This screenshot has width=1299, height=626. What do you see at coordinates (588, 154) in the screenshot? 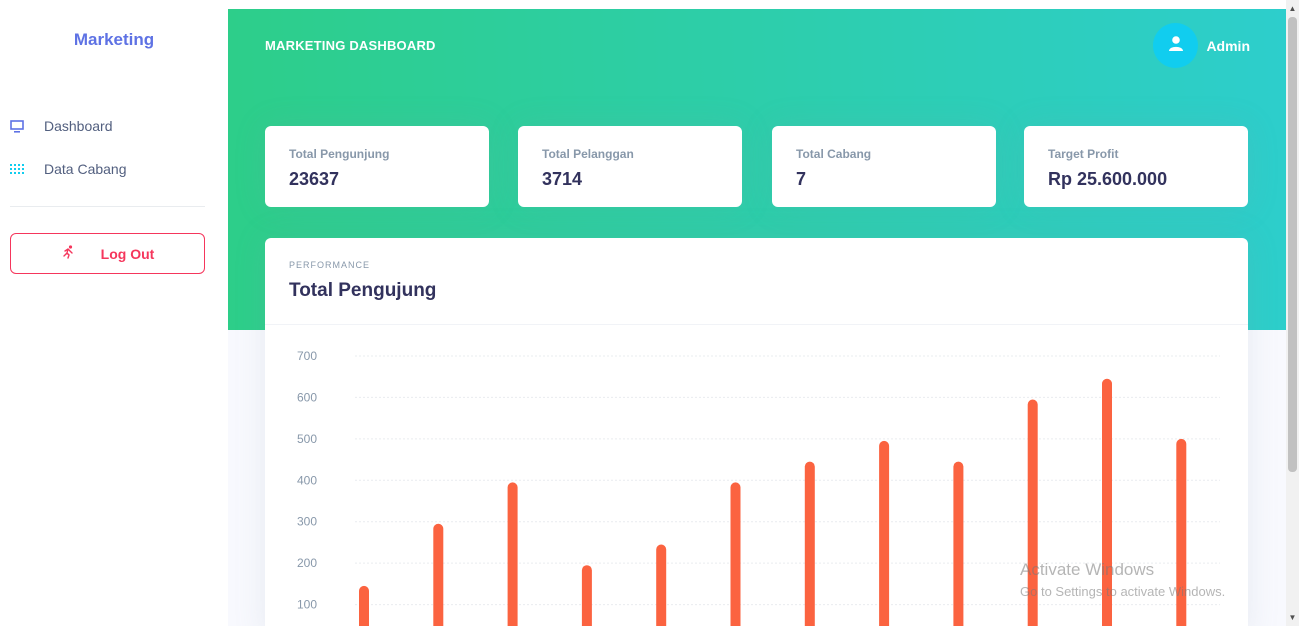
I see `stat-label: Total Pelanggan` at bounding box center [588, 154].